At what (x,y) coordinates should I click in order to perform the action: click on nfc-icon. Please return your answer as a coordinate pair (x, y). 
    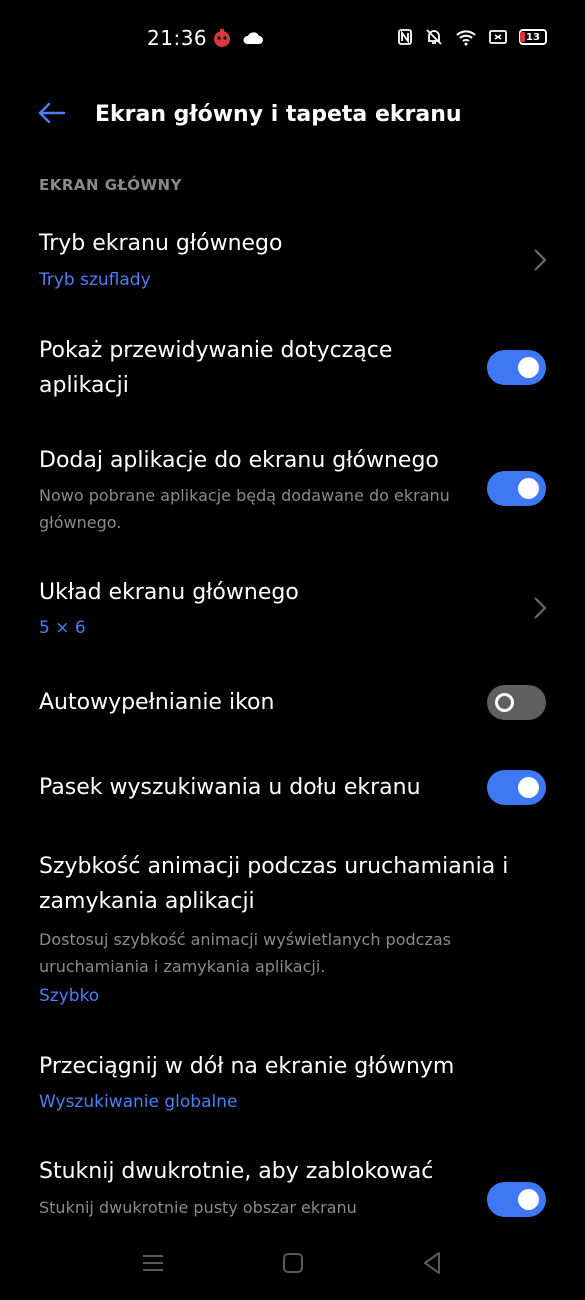
    Looking at the image, I should click on (405, 37).